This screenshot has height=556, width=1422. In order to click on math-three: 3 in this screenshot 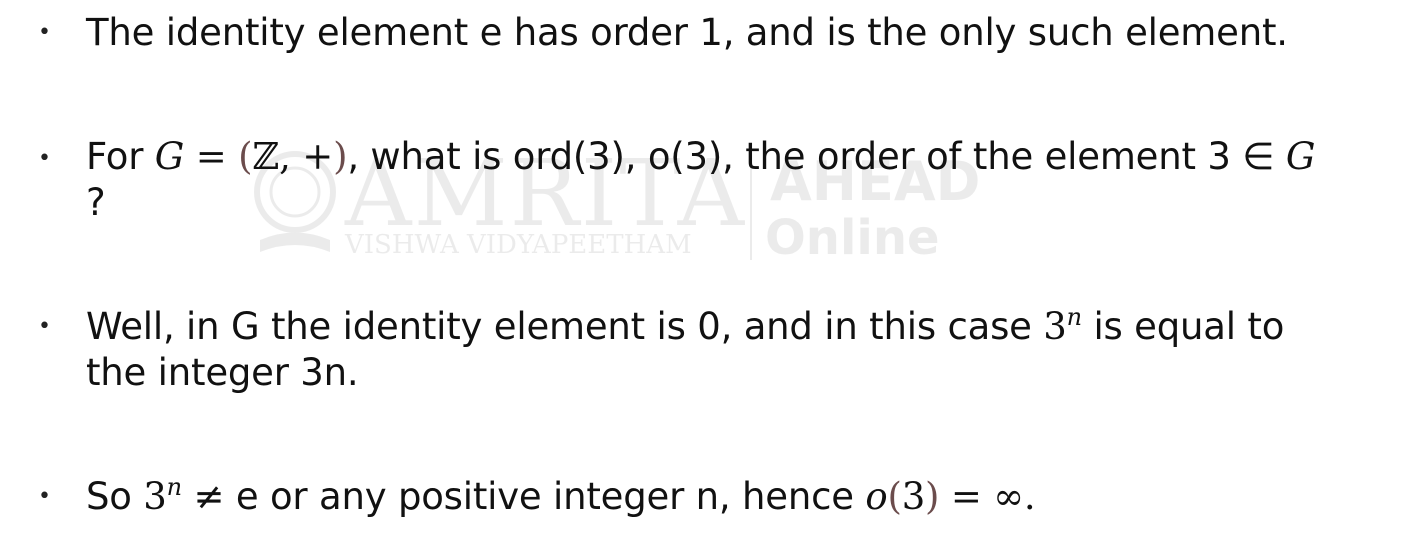, I will do `click(913, 496)`.